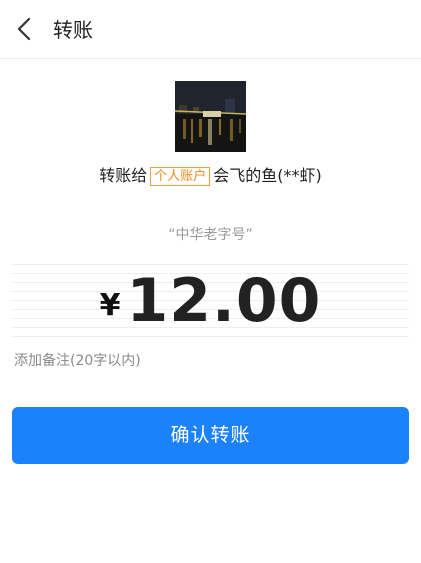  I want to click on amount-display: ¥12.00, so click(210, 301).